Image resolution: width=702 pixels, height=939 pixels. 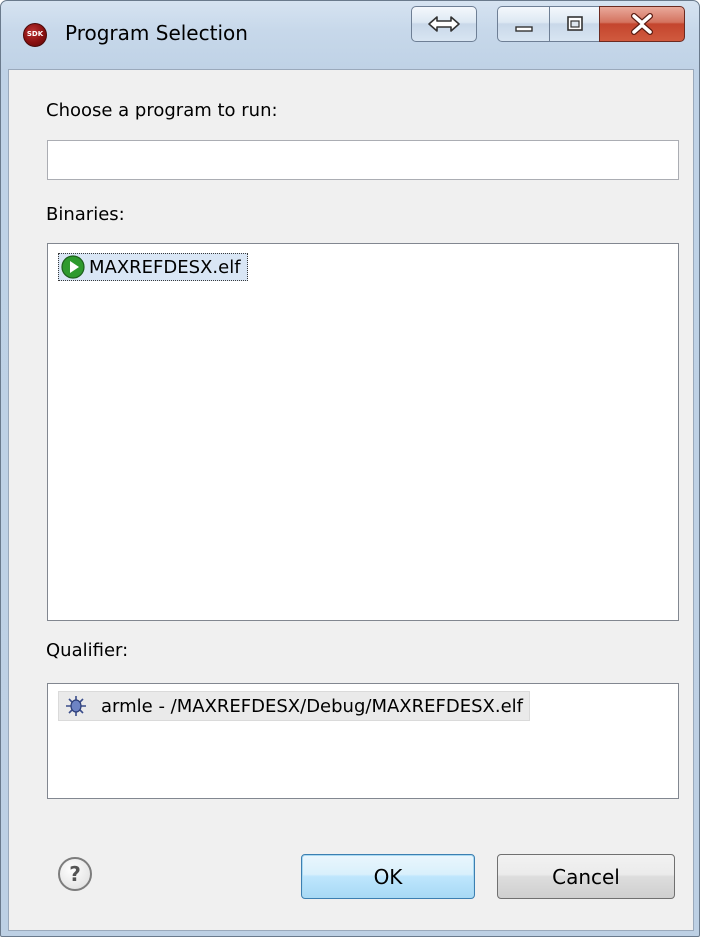 What do you see at coordinates (156, 33) in the screenshot?
I see `window-title: Program Selection` at bounding box center [156, 33].